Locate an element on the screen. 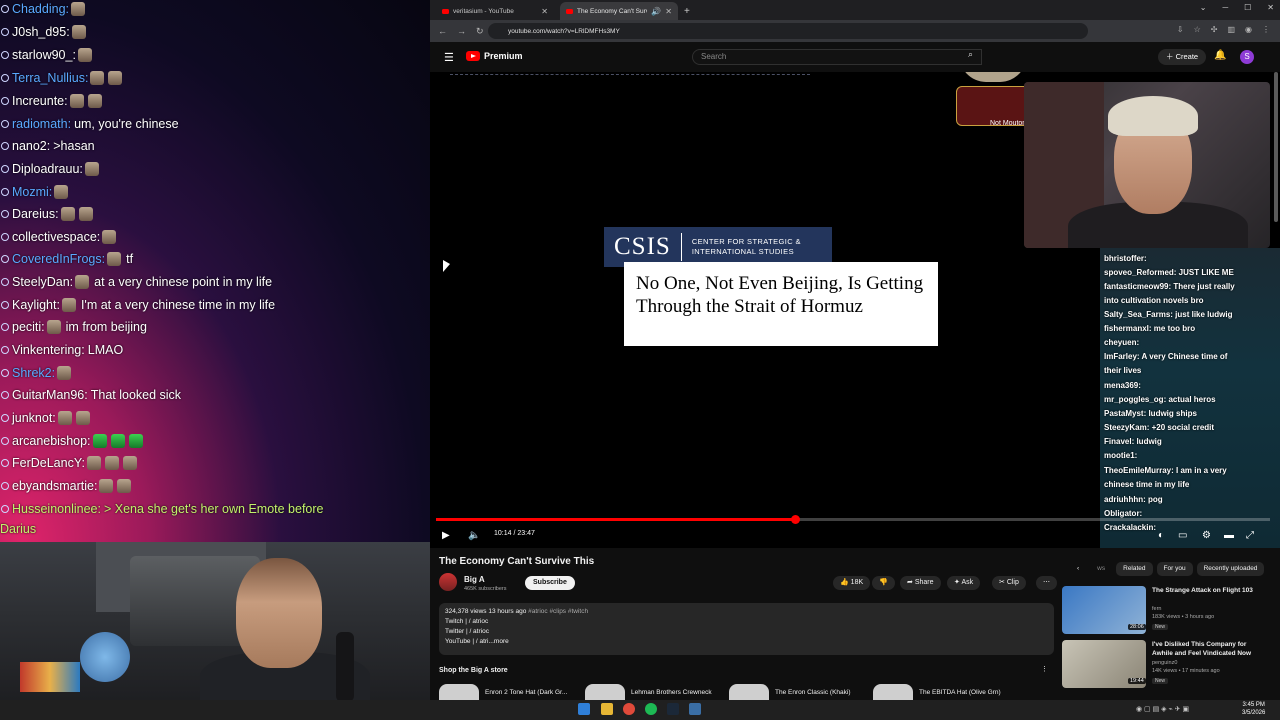 The width and height of the screenshot is (1280, 720). account-avatar: S is located at coordinates (1247, 57).